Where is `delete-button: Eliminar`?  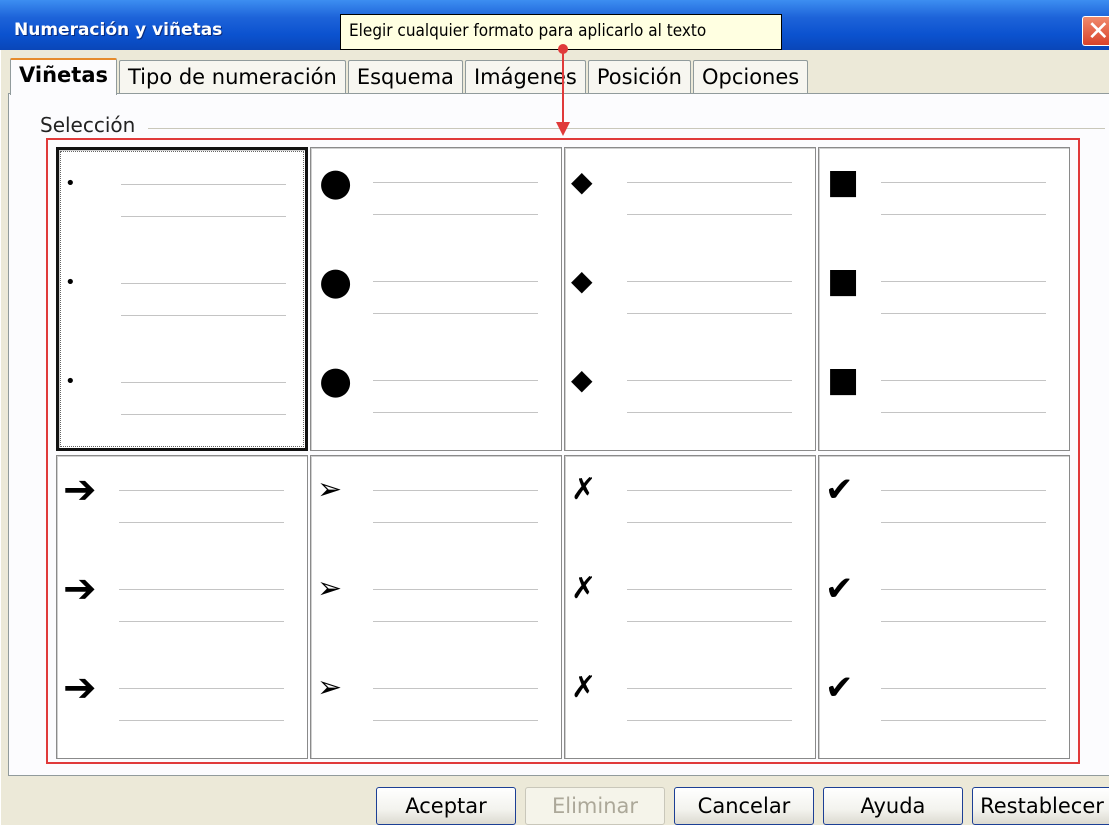
delete-button: Eliminar is located at coordinates (595, 806).